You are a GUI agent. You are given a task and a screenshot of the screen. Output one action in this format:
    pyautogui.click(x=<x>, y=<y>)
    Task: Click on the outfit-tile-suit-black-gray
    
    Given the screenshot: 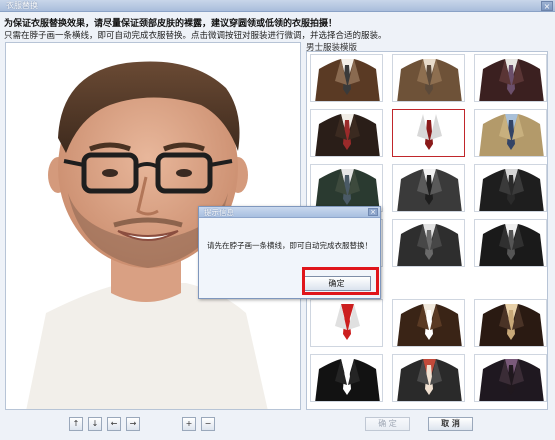 What is the action you would take?
    pyautogui.click(x=510, y=188)
    